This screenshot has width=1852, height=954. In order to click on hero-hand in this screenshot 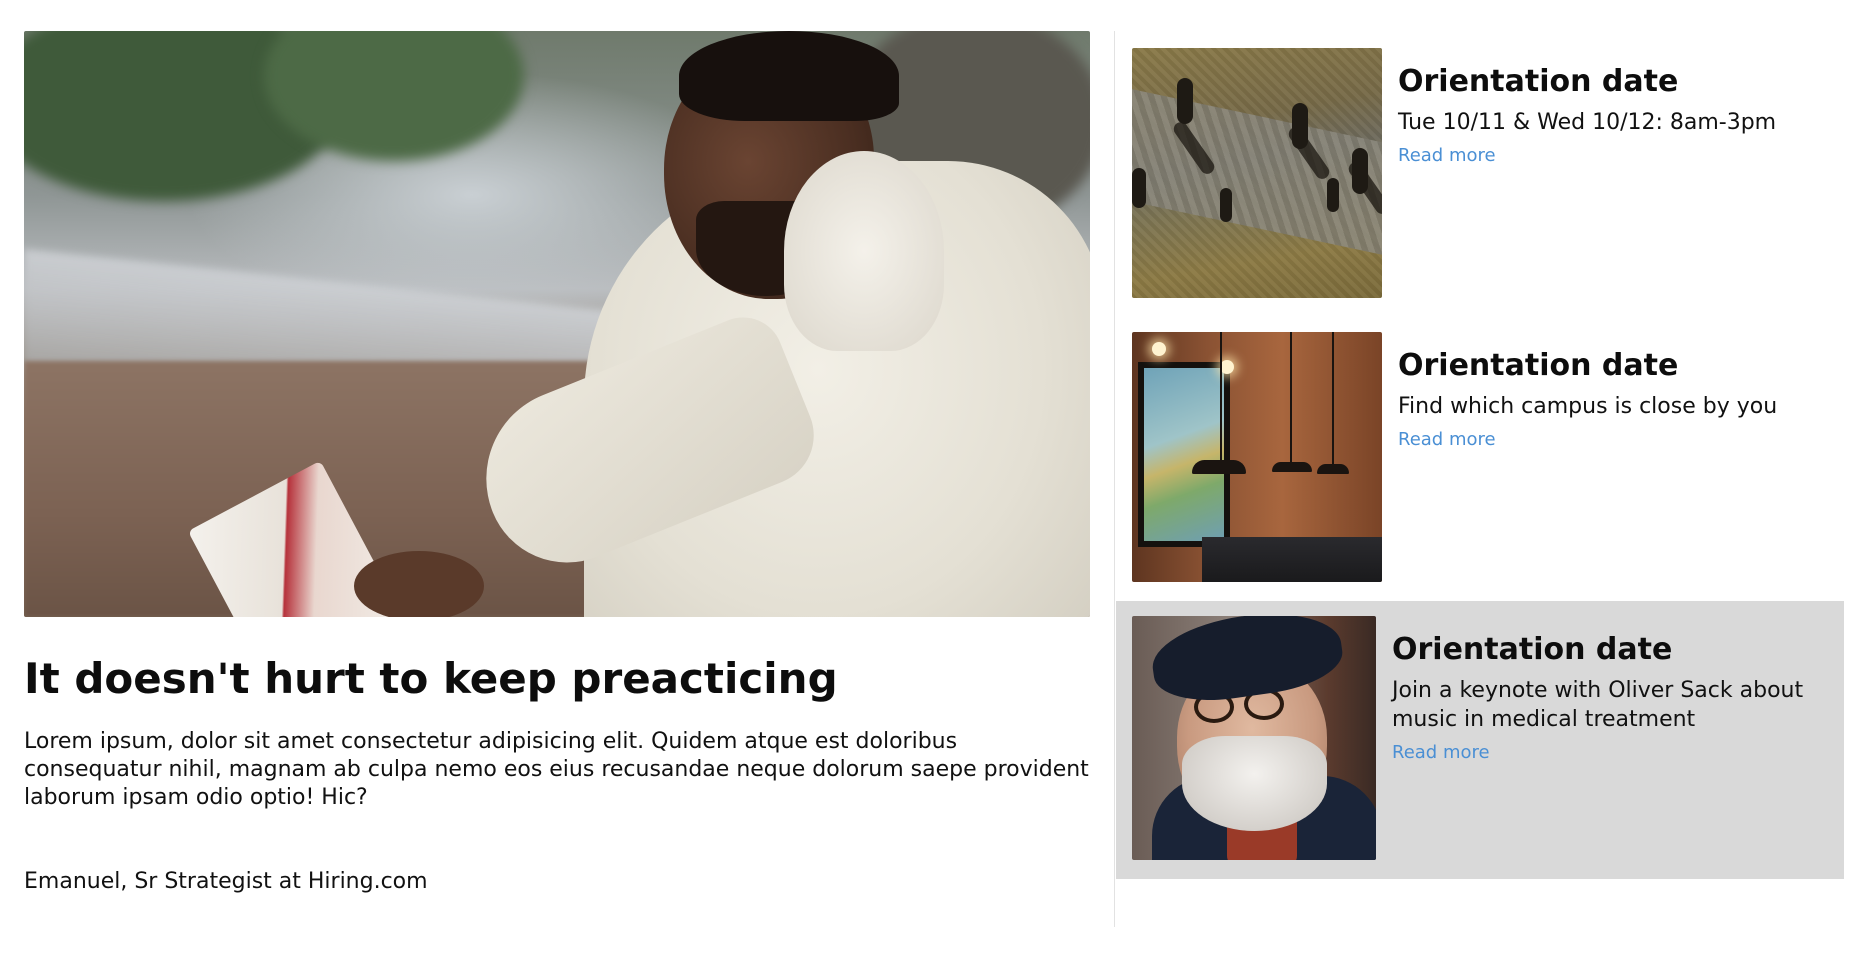, I will do `click(419, 584)`.